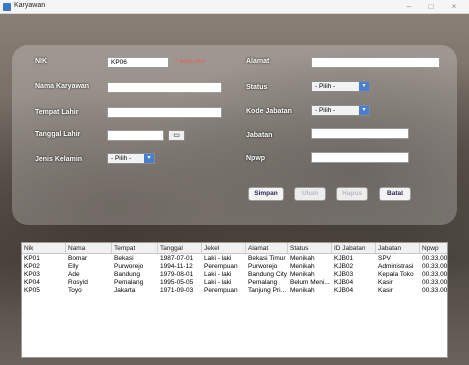 This screenshot has width=469, height=365. Describe the element at coordinates (340, 86) in the screenshot. I see `status-select: - Pilih - ▾` at that location.